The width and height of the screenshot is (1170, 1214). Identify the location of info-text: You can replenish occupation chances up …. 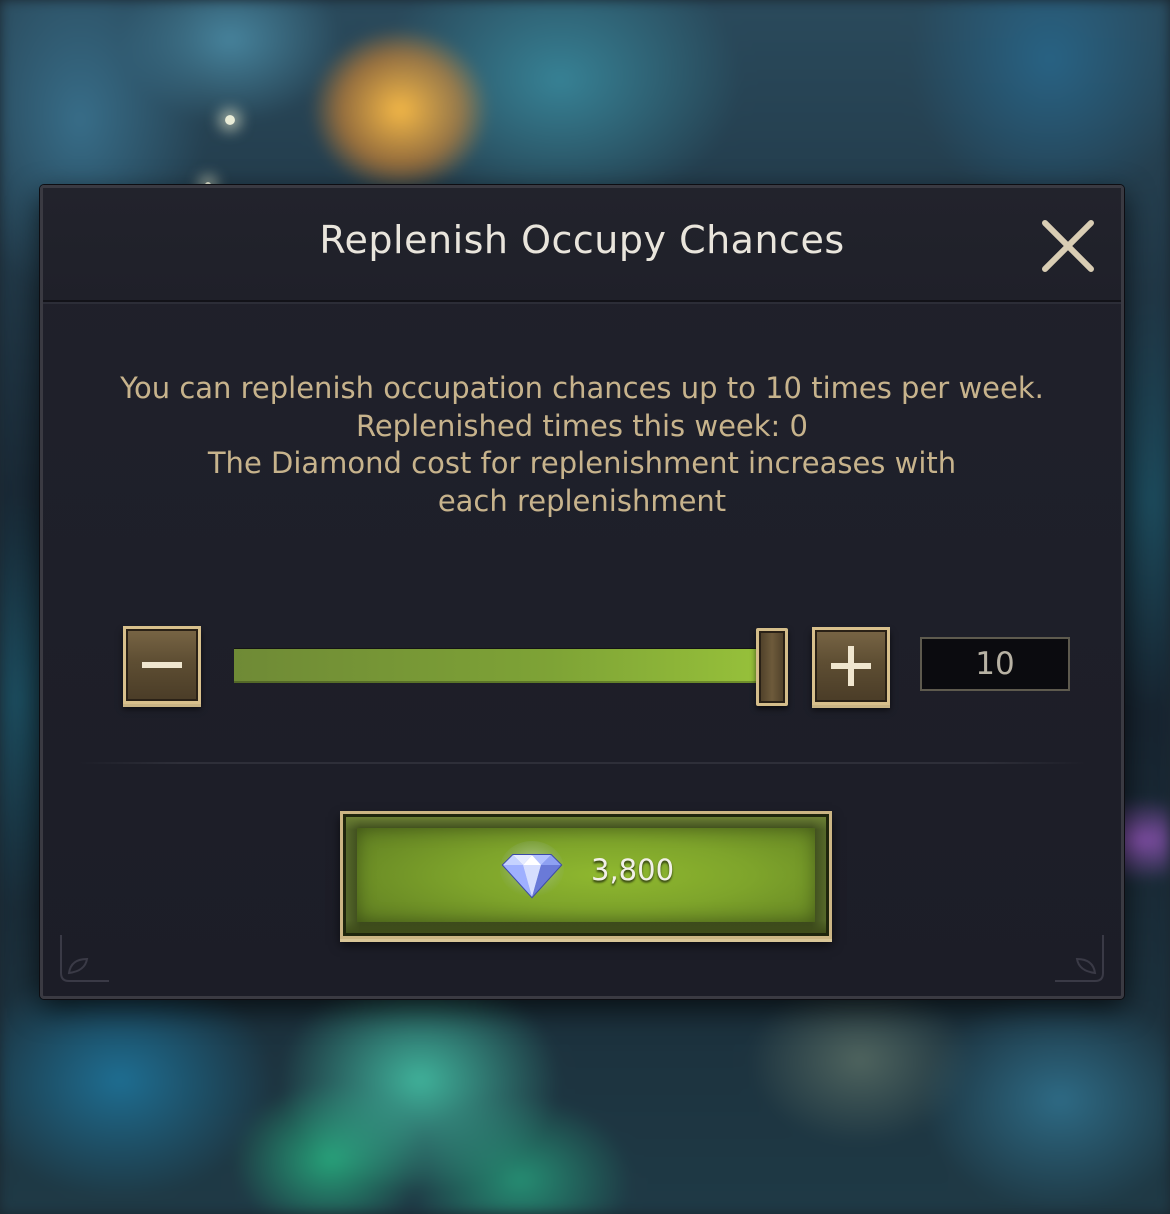
(582, 445).